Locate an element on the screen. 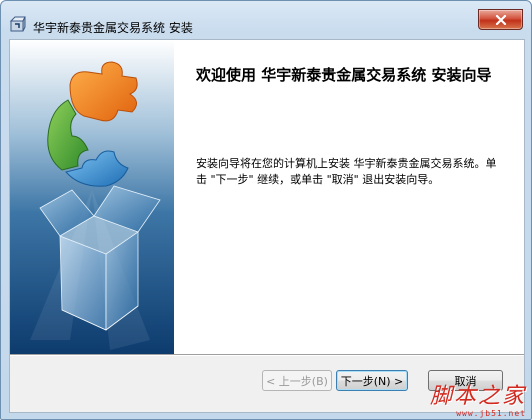 The image size is (532, 420). window-title: 华宇新泰贵金属交易系统 安装 is located at coordinates (113, 28).